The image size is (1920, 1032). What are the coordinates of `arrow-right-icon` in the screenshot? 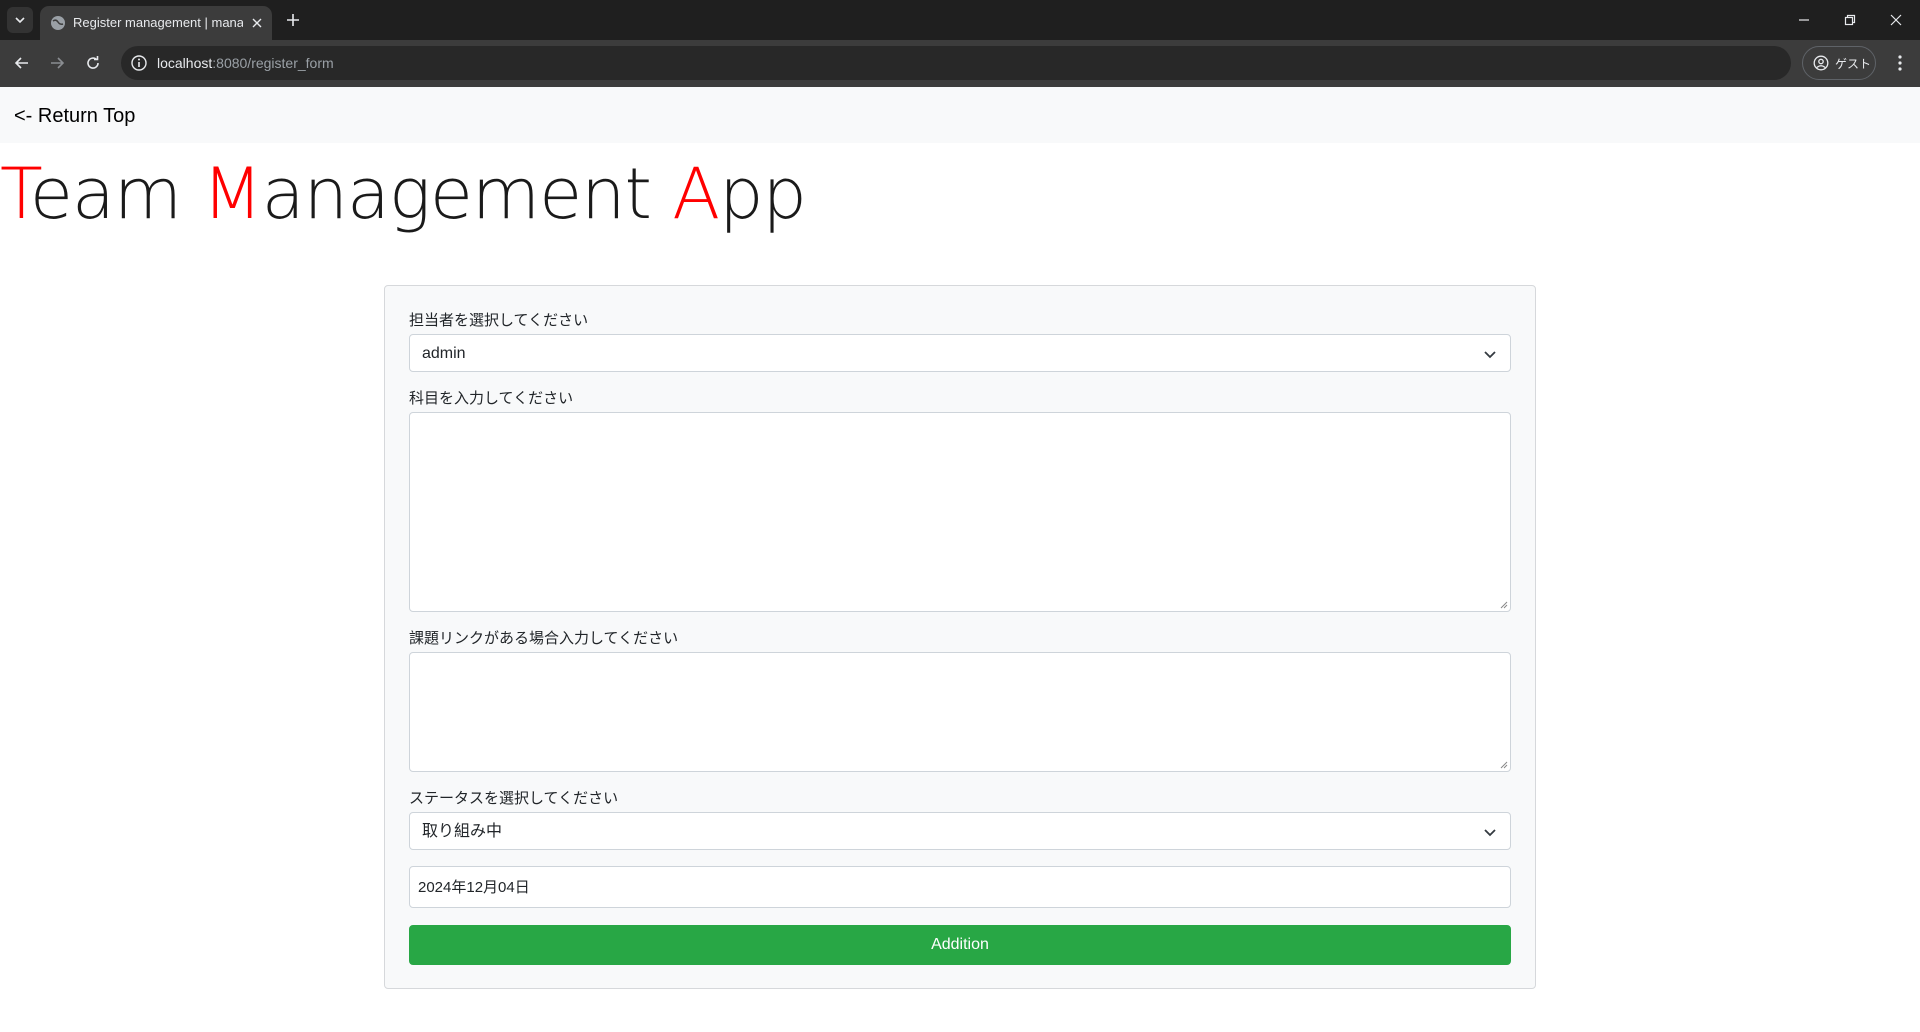 It's located at (58, 63).